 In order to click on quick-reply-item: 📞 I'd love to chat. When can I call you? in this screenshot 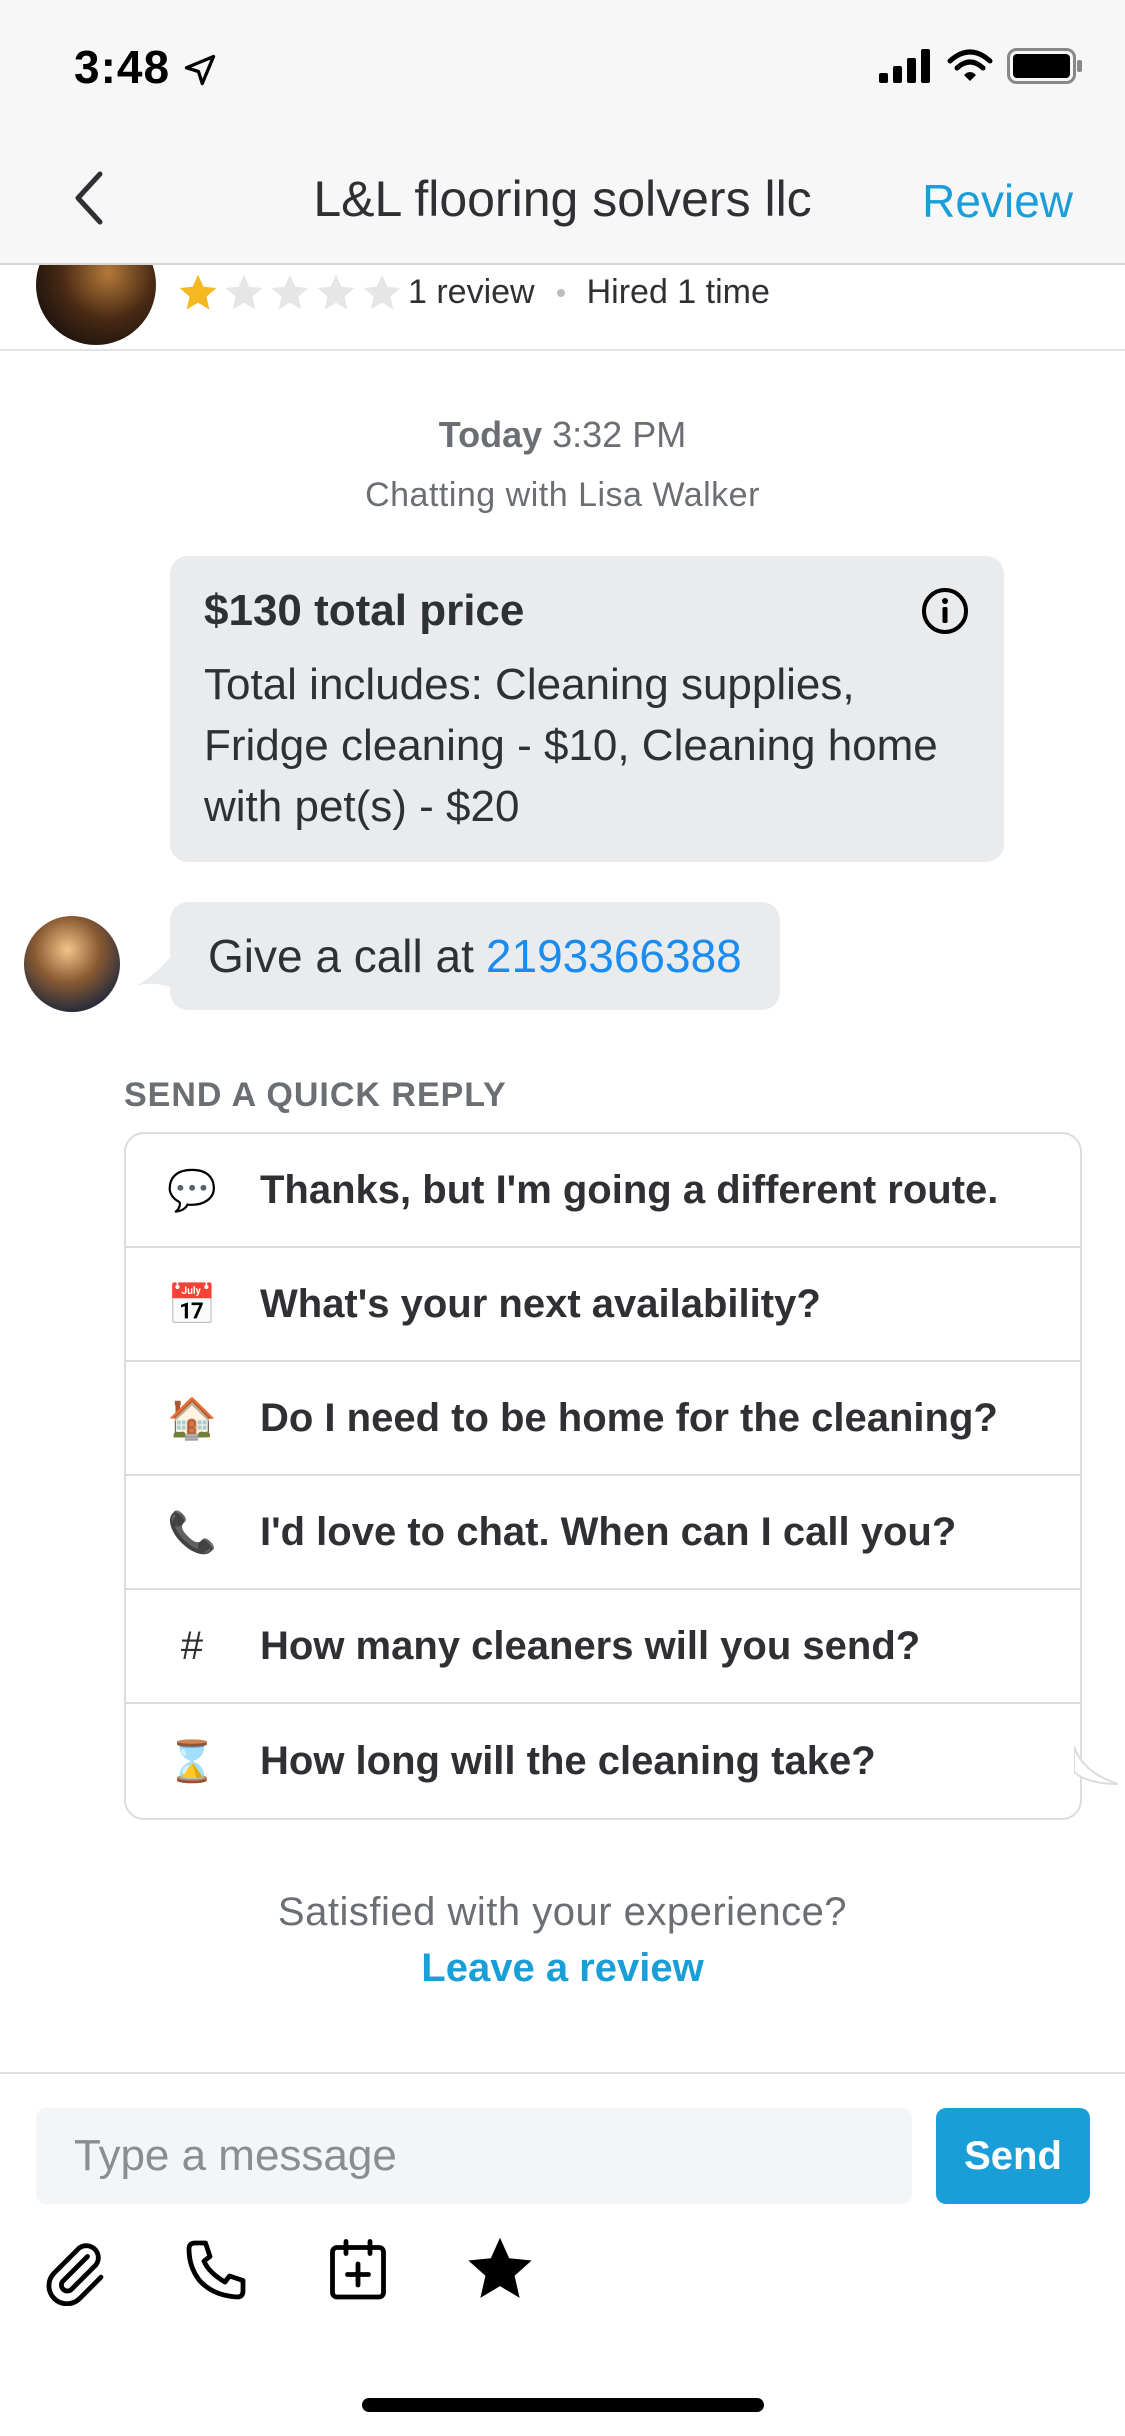, I will do `click(603, 1533)`.